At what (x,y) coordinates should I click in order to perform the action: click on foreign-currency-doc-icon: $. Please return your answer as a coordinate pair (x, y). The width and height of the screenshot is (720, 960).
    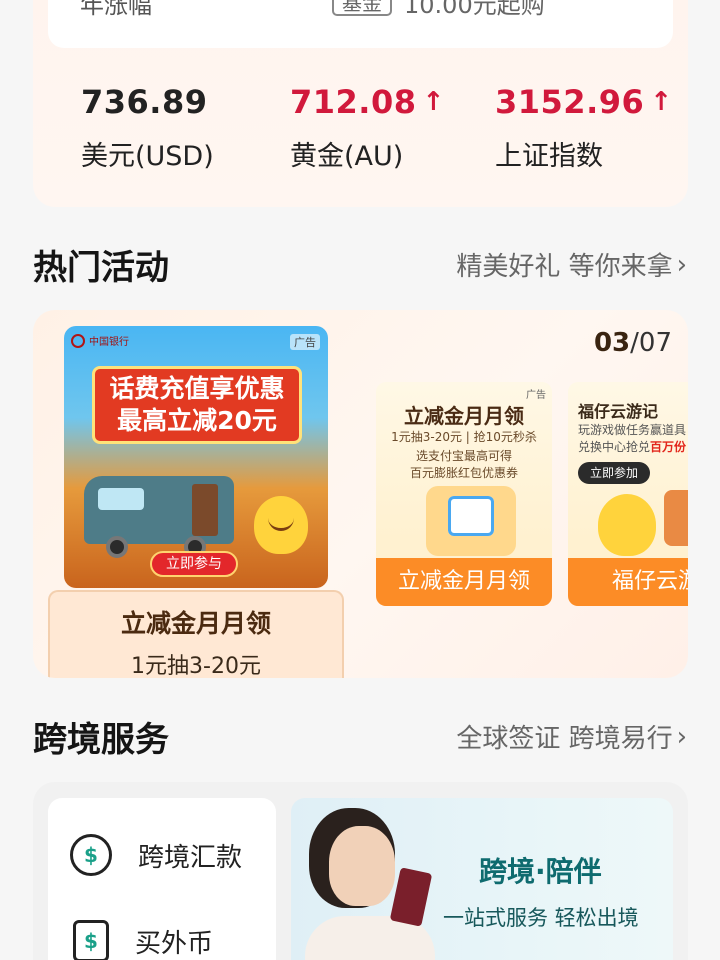
    Looking at the image, I should click on (91, 940).